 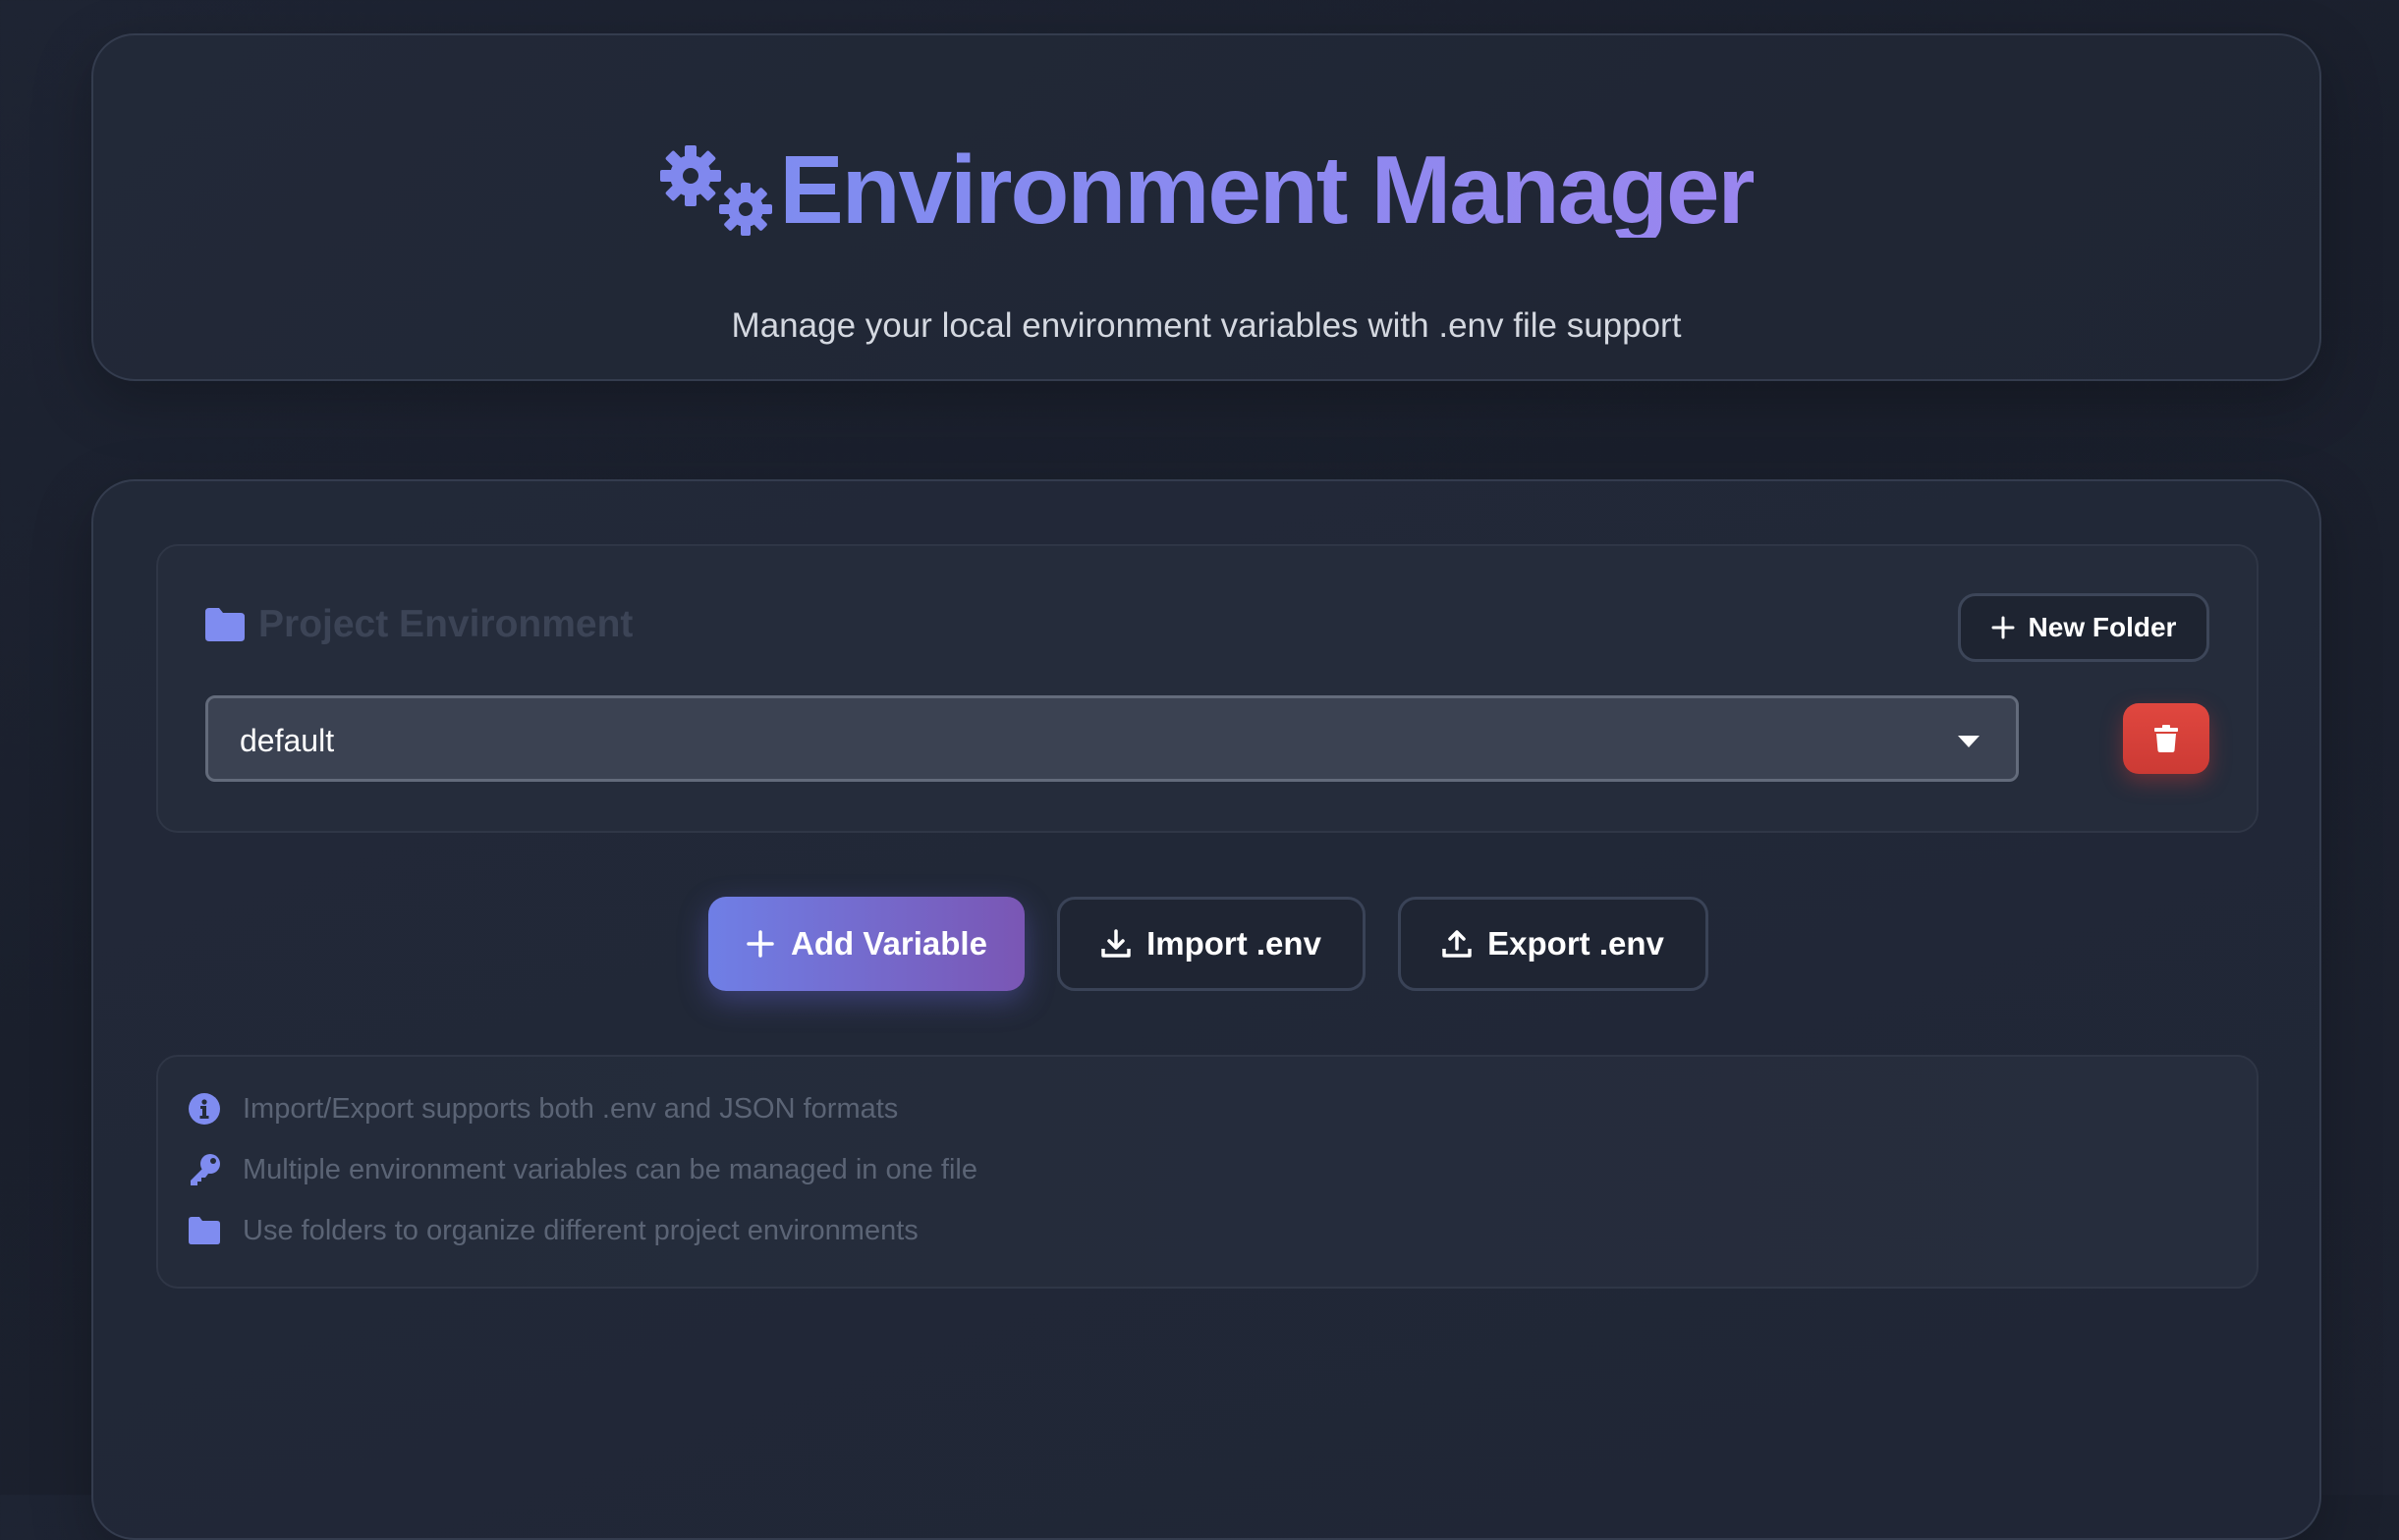 I want to click on import-env-label: Import .env, so click(x=1234, y=943).